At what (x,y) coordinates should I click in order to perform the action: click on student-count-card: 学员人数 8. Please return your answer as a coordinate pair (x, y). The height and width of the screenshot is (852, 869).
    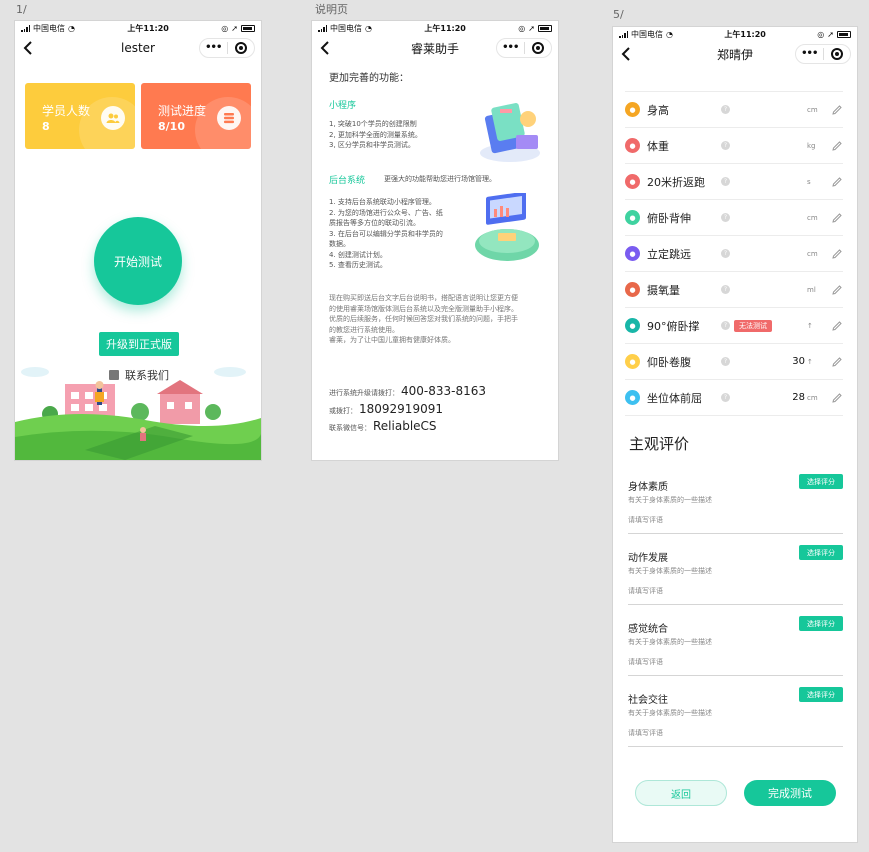
    Looking at the image, I should click on (80, 116).